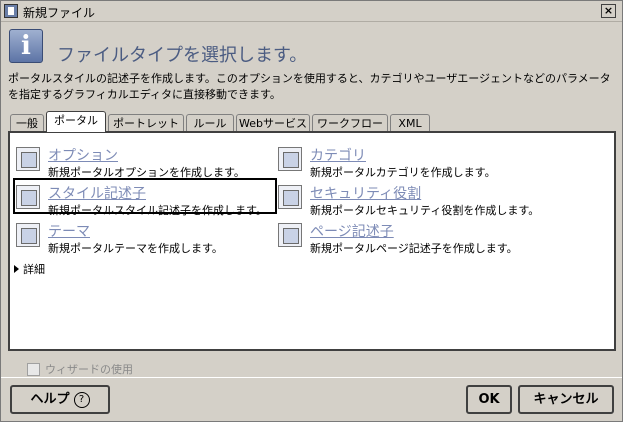 This screenshot has height=422, width=623. I want to click on app-icon, so click(11, 11).